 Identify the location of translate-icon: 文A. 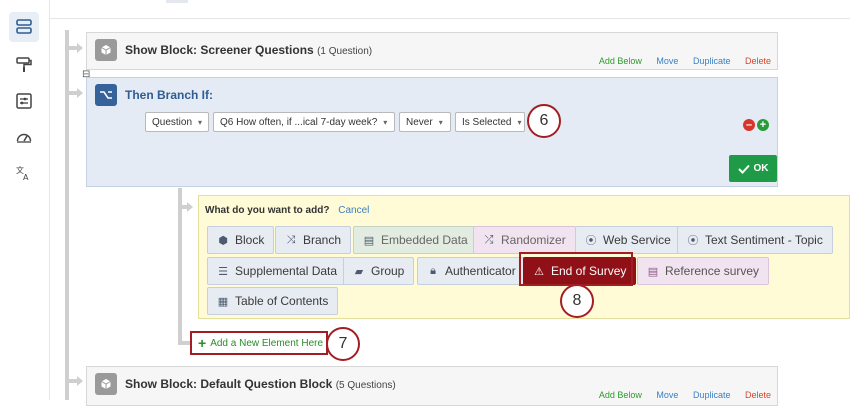
(24, 173).